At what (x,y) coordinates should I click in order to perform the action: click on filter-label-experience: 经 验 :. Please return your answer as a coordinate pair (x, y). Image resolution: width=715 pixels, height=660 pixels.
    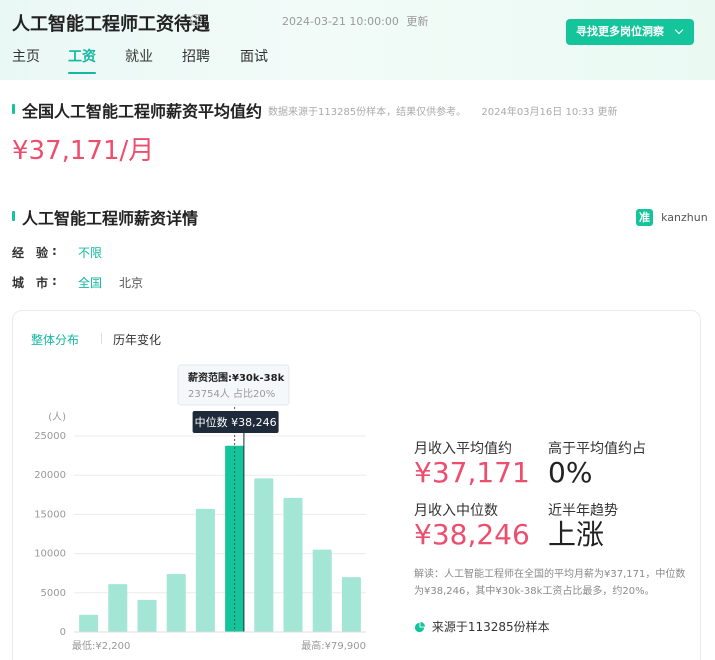
    Looking at the image, I should click on (34, 252).